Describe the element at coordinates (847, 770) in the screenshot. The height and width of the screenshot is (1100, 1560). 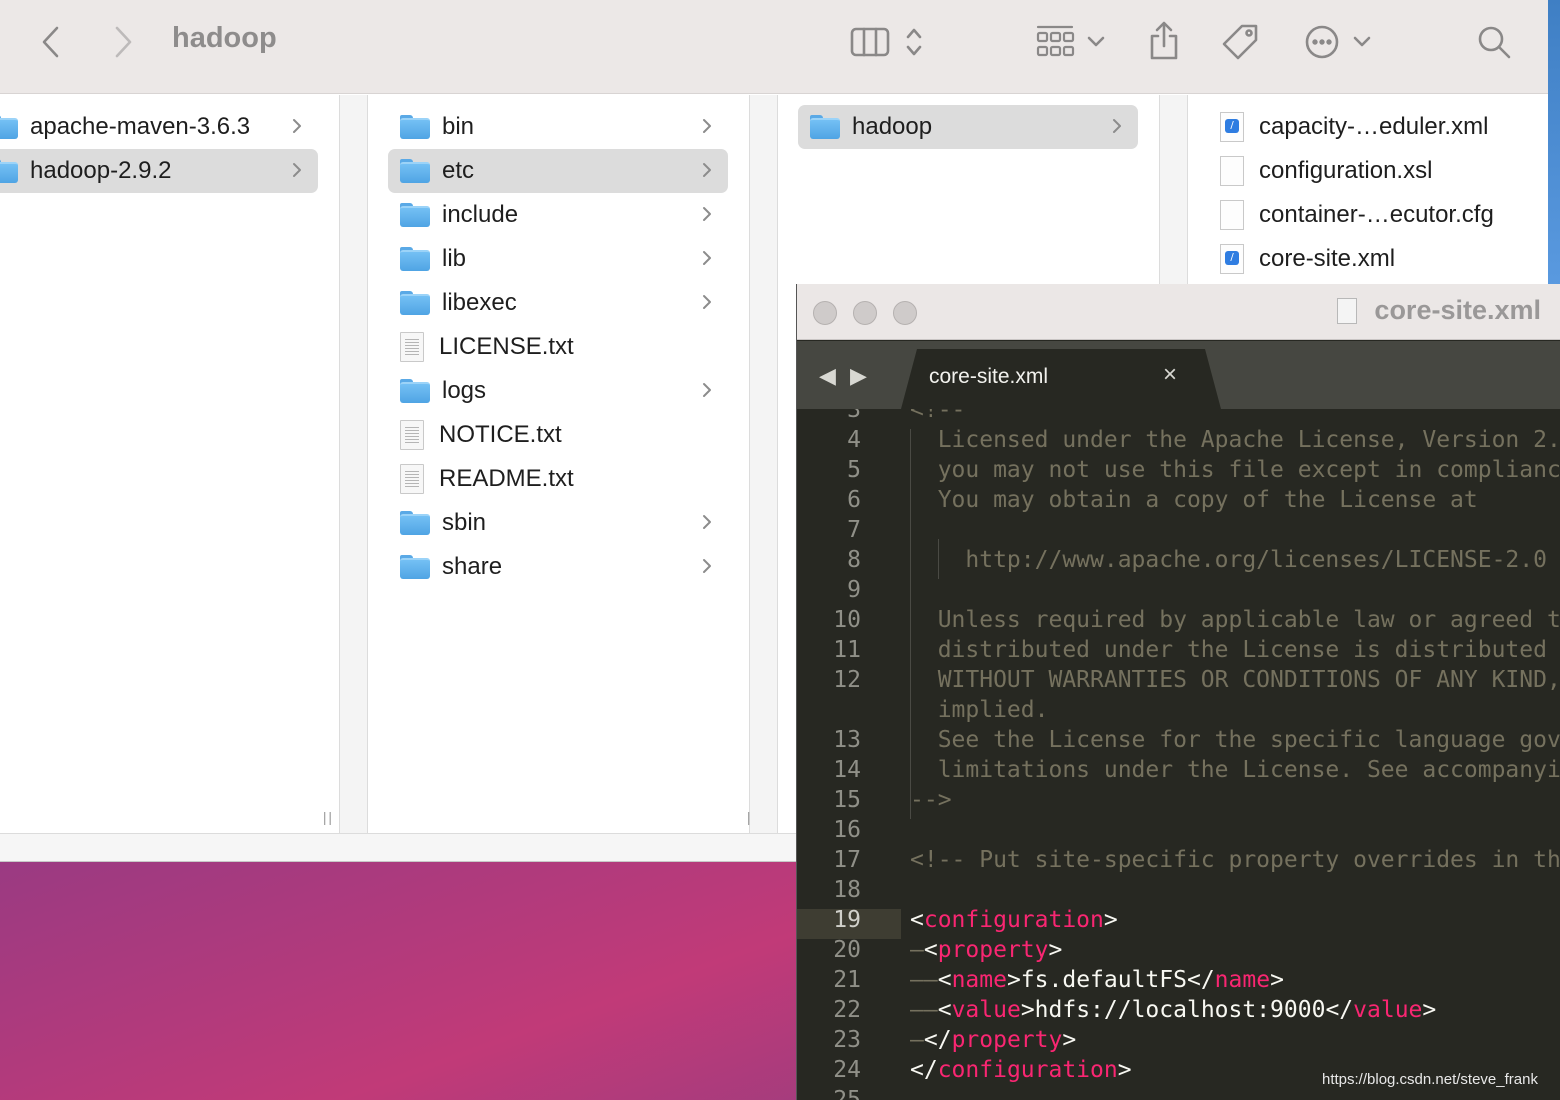
I see `line-number: 14` at that location.